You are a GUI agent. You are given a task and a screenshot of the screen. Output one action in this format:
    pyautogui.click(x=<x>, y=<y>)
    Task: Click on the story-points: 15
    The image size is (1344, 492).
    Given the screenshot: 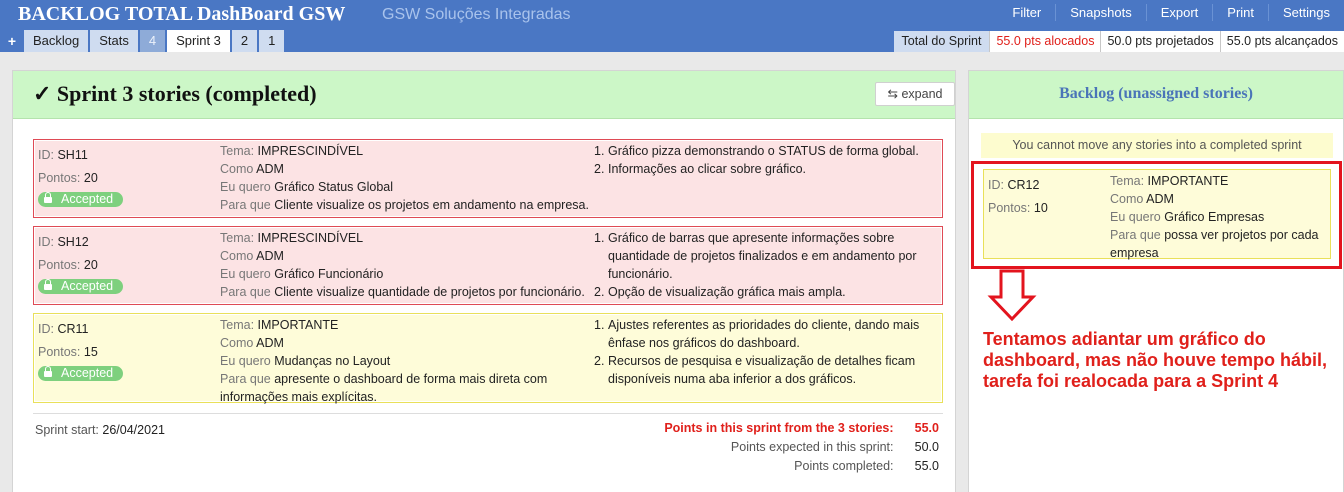 What is the action you would take?
    pyautogui.click(x=90, y=352)
    